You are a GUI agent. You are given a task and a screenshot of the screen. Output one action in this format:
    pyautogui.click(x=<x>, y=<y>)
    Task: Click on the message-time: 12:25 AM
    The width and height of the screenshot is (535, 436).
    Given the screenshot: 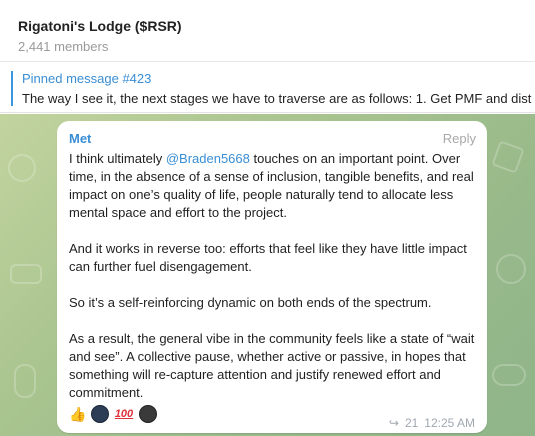 What is the action you would take?
    pyautogui.click(x=449, y=423)
    